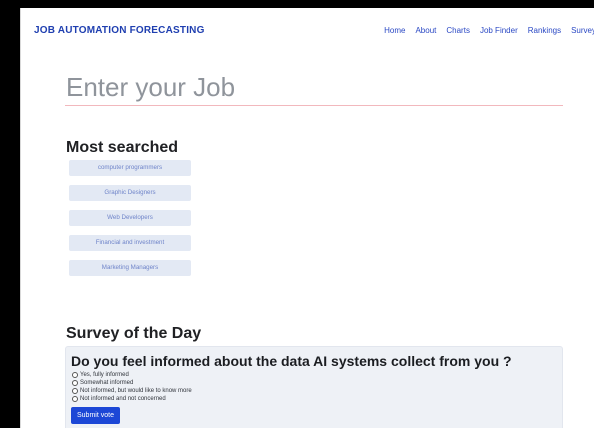 This screenshot has width=594, height=428. Describe the element at coordinates (123, 399) in the screenshot. I see `survey-option-label: Not informed and not concerned` at that location.